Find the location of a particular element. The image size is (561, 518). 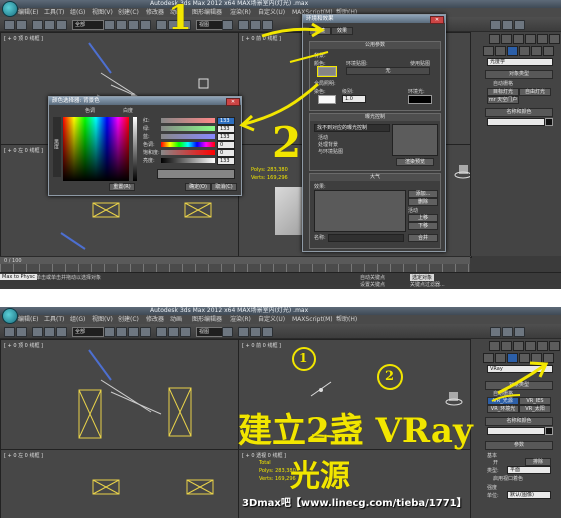

link-icon is located at coordinates (37, 332).